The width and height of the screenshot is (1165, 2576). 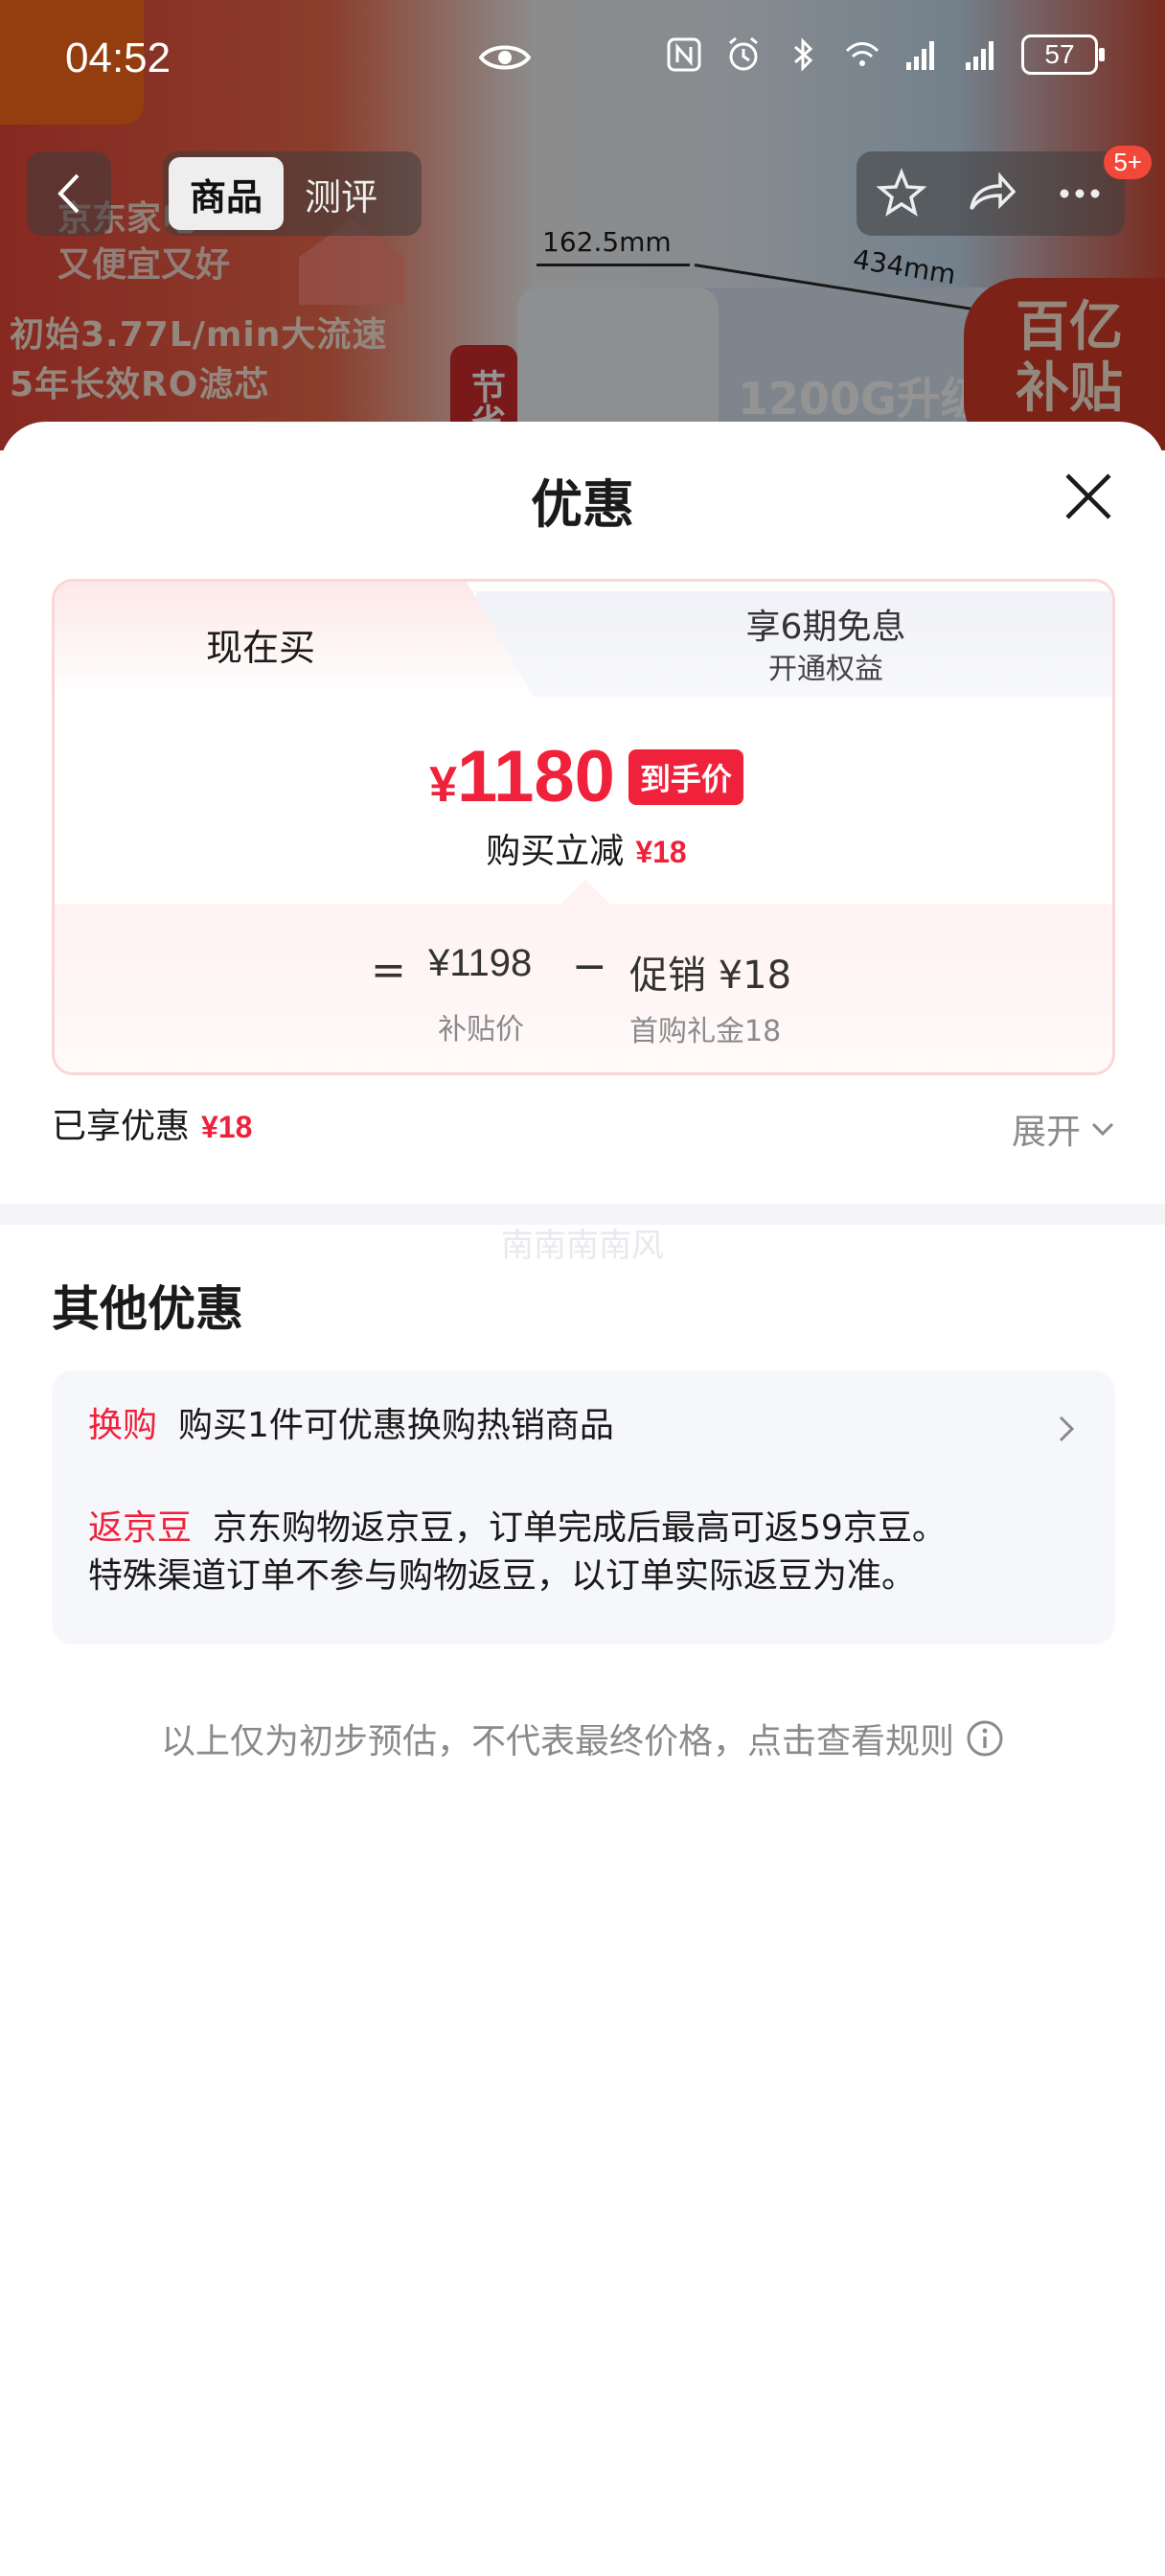 I want to click on tab-review: 测评, so click(x=342, y=193).